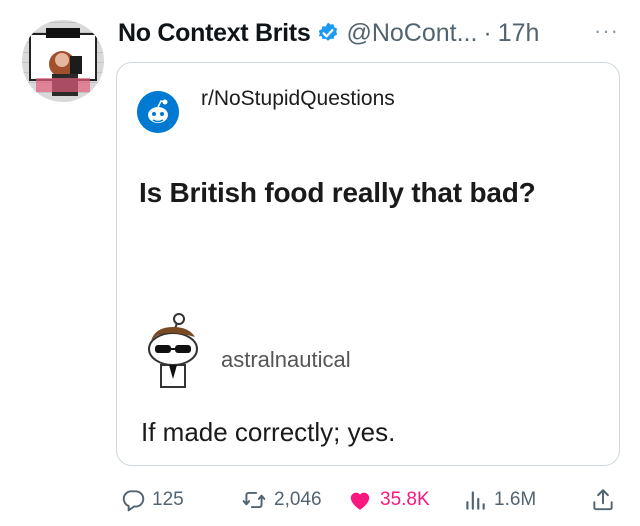 Image resolution: width=640 pixels, height=526 pixels. Describe the element at coordinates (173, 351) in the screenshot. I see `commenter-avatar` at that location.